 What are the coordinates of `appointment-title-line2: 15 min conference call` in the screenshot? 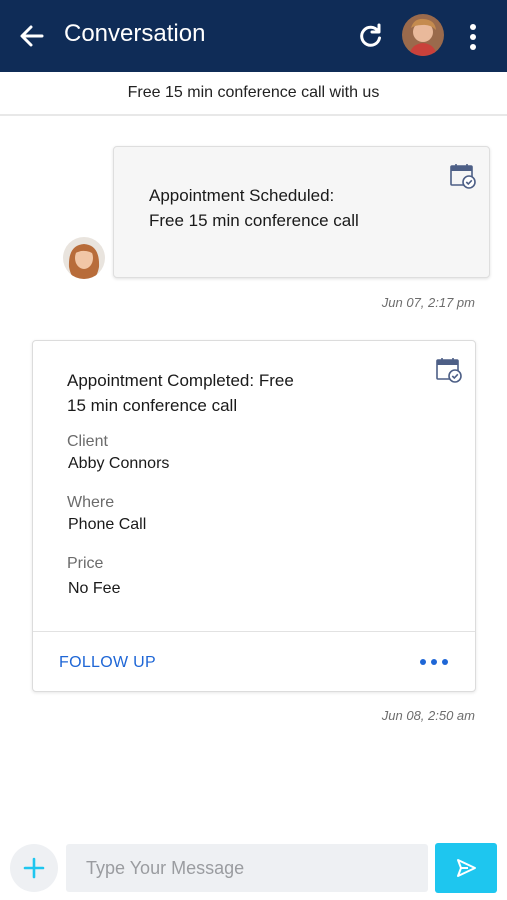 It's located at (152, 405).